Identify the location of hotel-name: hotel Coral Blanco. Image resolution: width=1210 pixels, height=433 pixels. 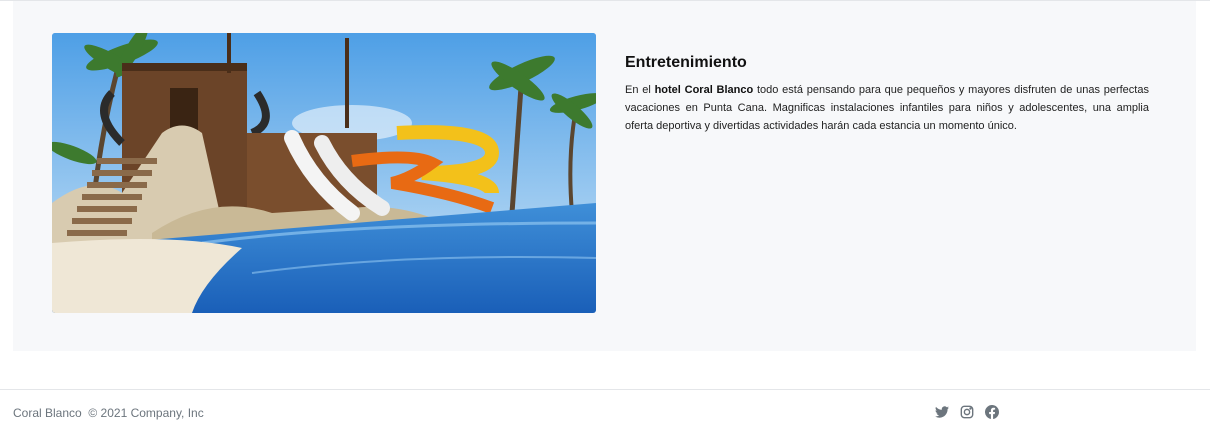
(704, 90).